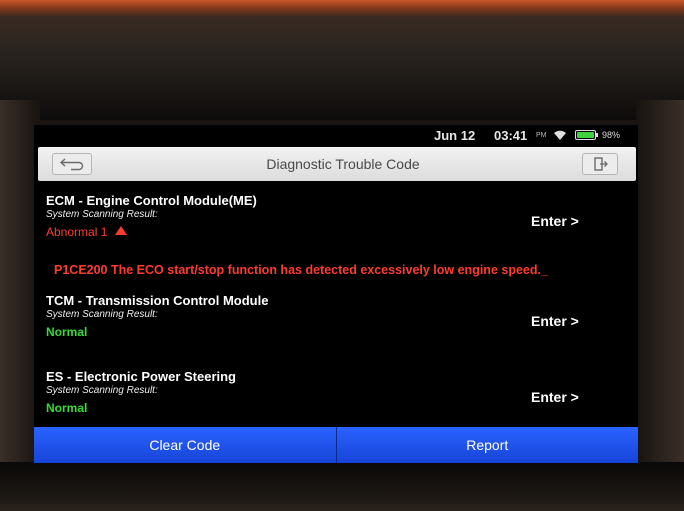 The width and height of the screenshot is (684, 511). What do you see at coordinates (486, 445) in the screenshot?
I see `report-button: Report` at bounding box center [486, 445].